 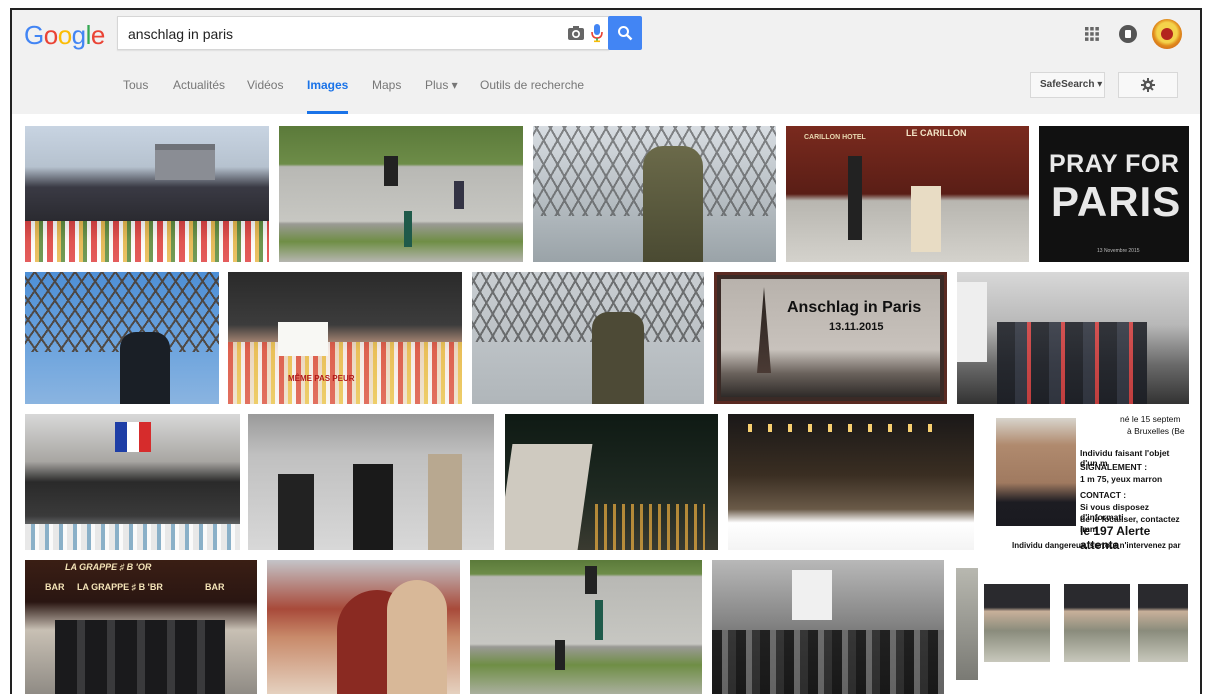 I want to click on document-line: à Bruxelles (Be, so click(x=1156, y=431).